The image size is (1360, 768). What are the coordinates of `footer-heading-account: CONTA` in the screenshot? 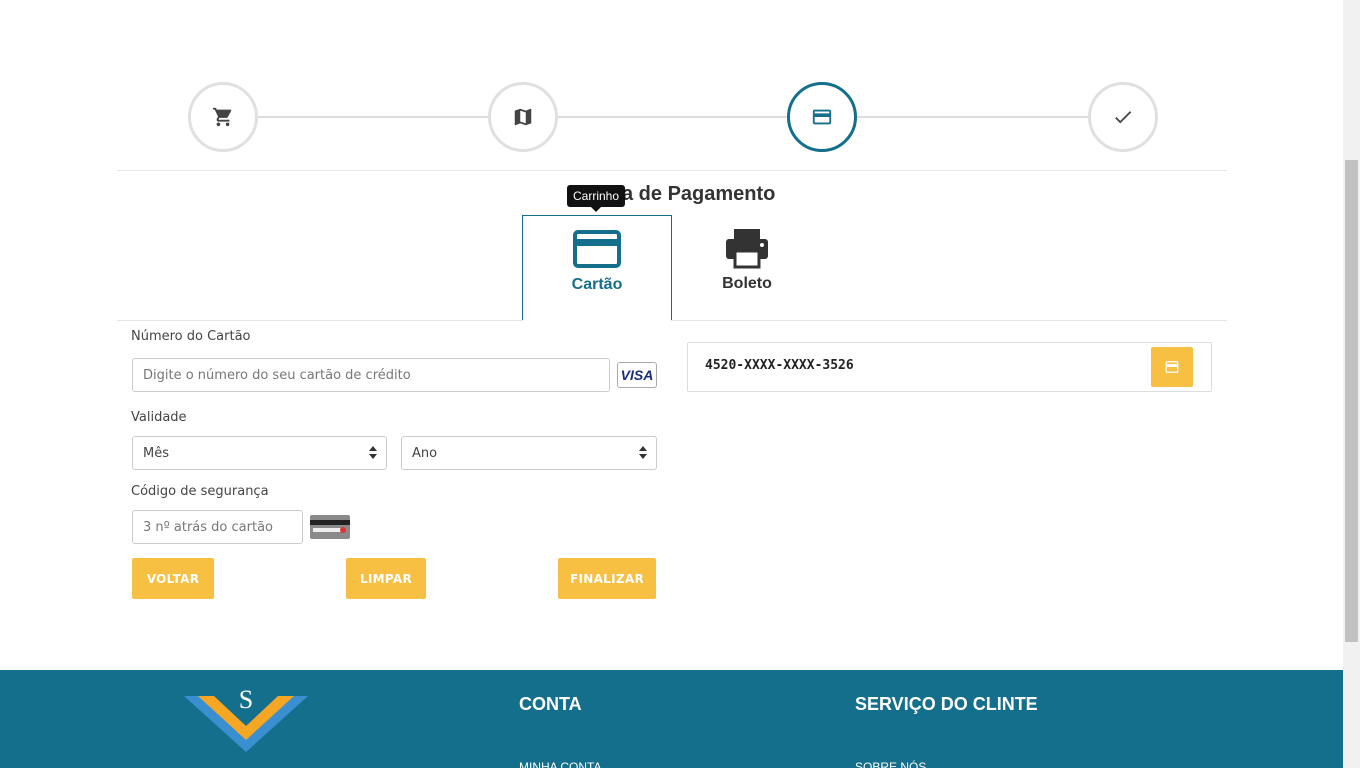 It's located at (550, 704).